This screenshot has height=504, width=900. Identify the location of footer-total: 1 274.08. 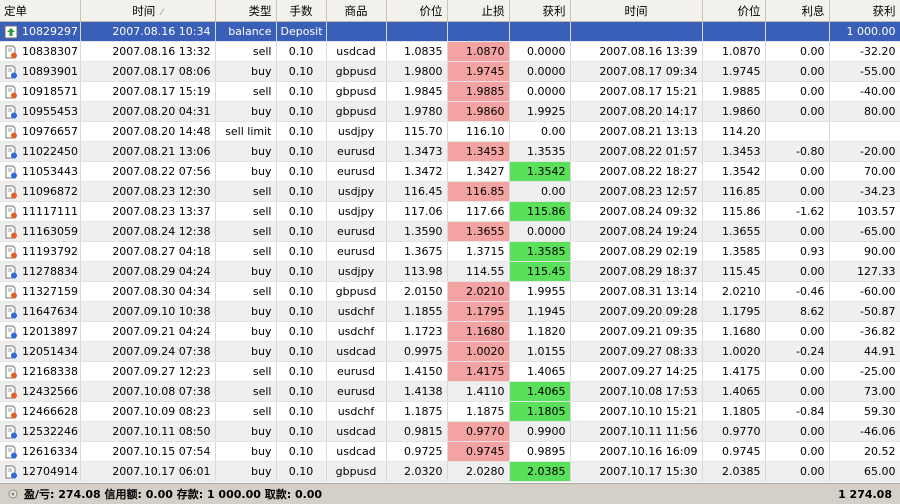
(865, 494).